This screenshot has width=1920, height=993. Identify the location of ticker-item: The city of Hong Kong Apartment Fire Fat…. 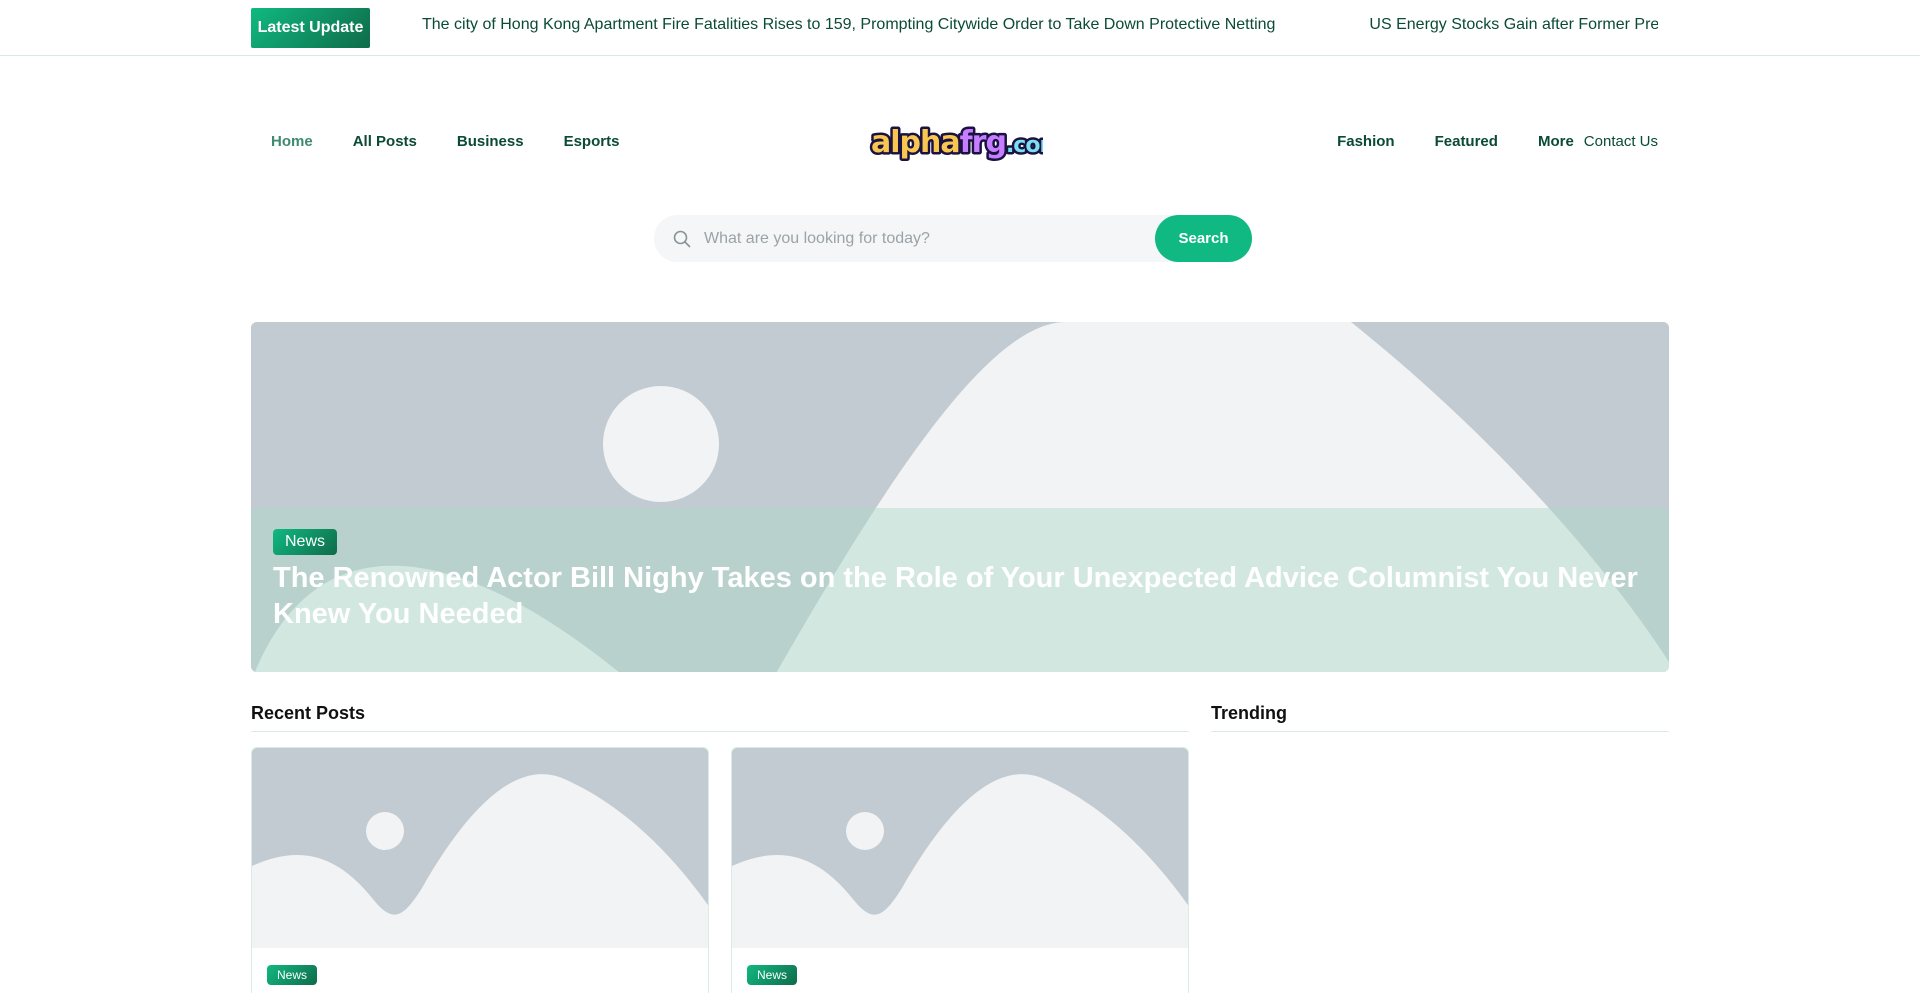
(848, 25).